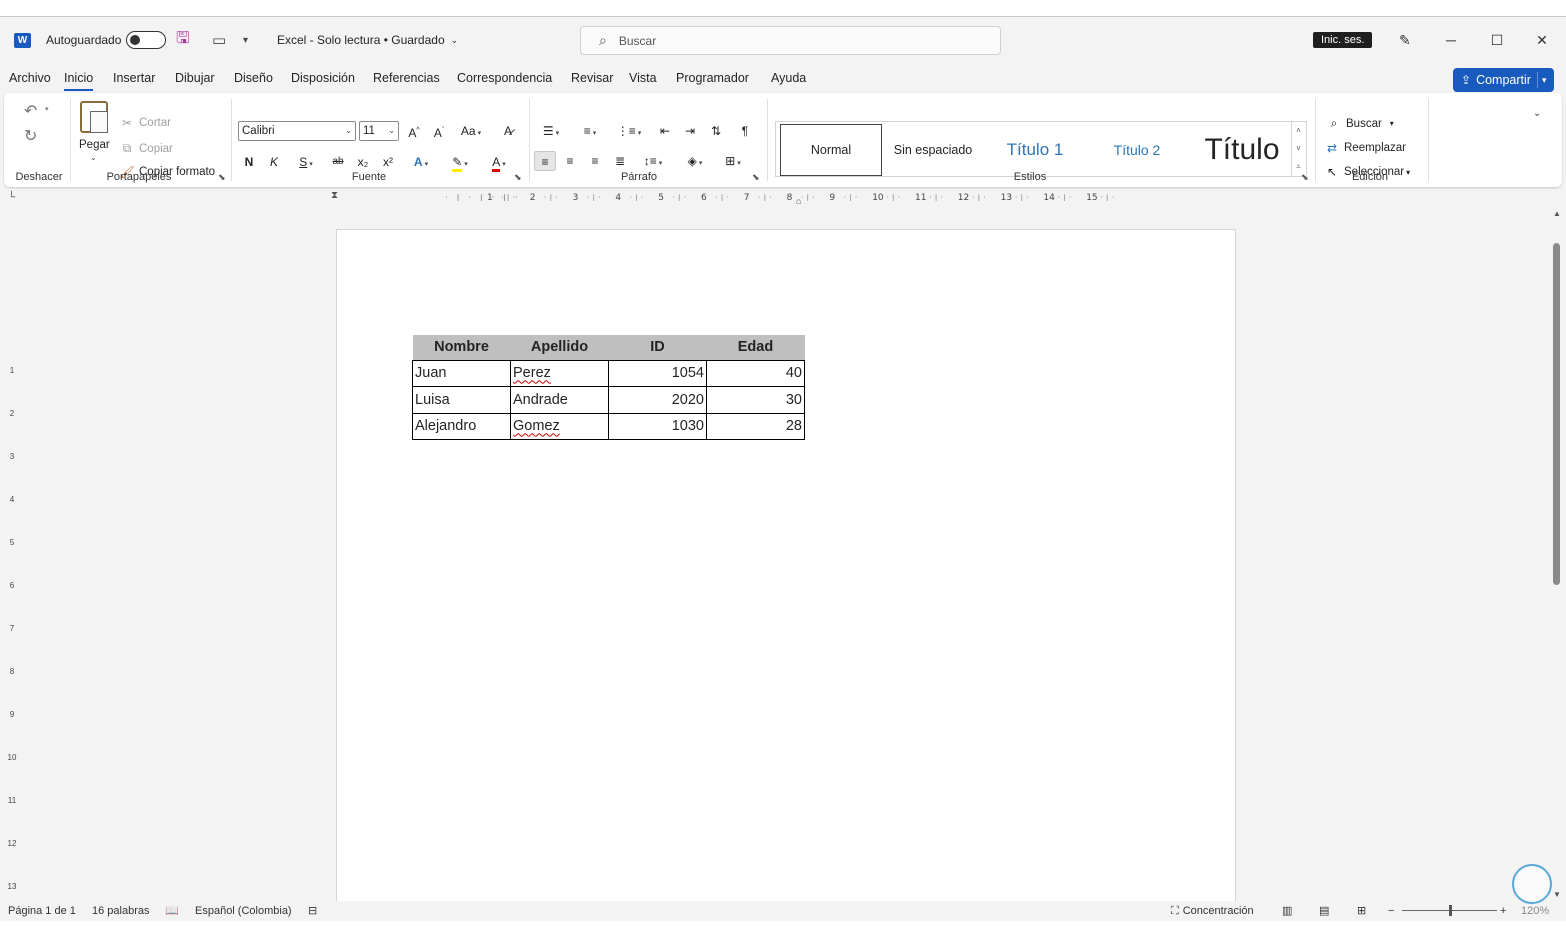 The height and width of the screenshot is (936, 1566). Describe the element at coordinates (243, 911) in the screenshot. I see `language-status: Español (Colombia)` at that location.